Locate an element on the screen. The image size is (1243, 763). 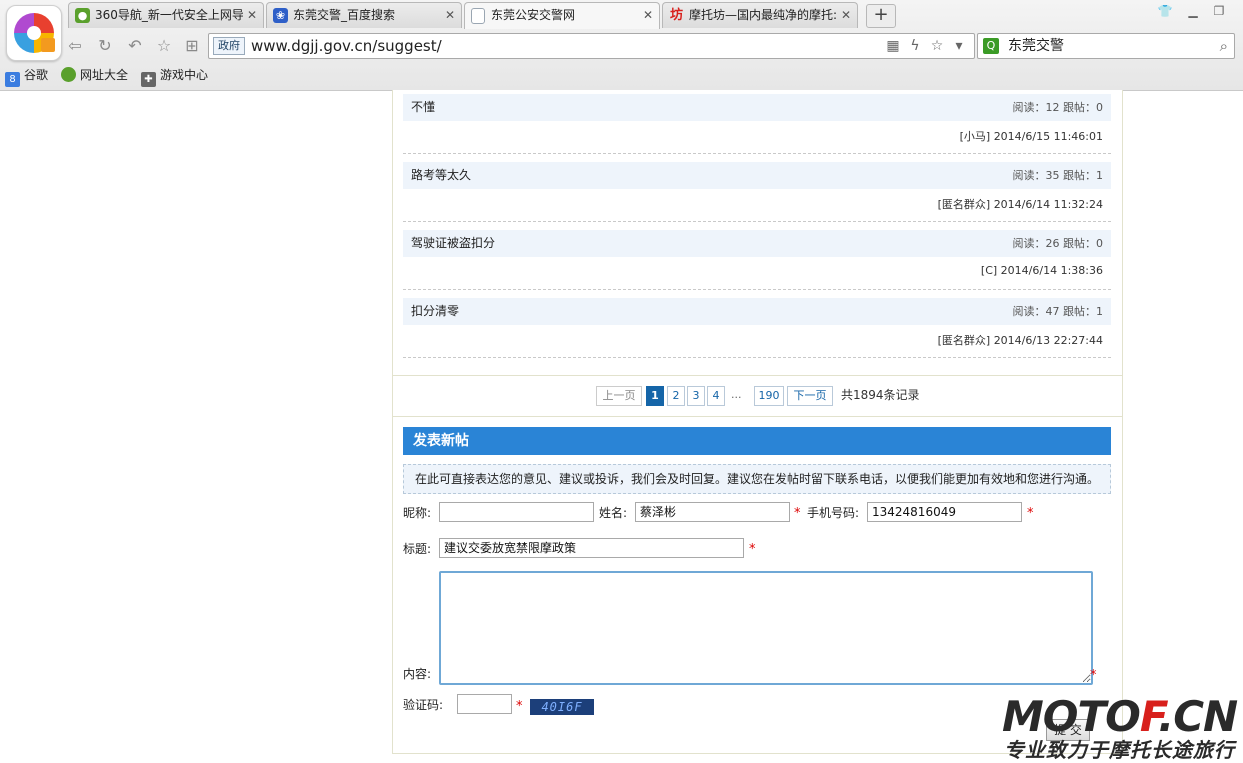
post-item: 驾驶证被盗扣分 阅读：26 跟帖：0 [C] 2014/6/14 1:38:36 is located at coordinates (757, 264).